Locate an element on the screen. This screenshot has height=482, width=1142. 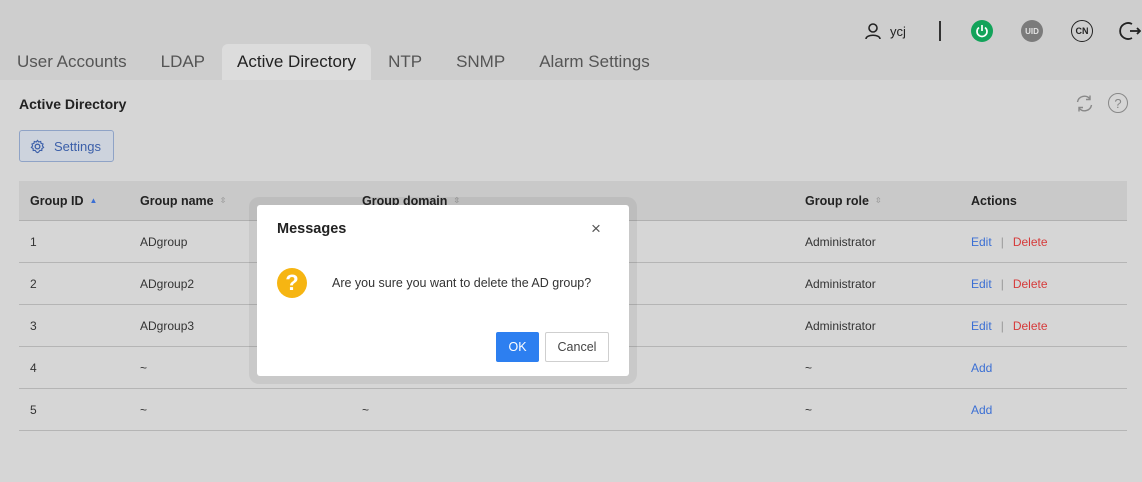
group-id: 5 is located at coordinates (33, 409).